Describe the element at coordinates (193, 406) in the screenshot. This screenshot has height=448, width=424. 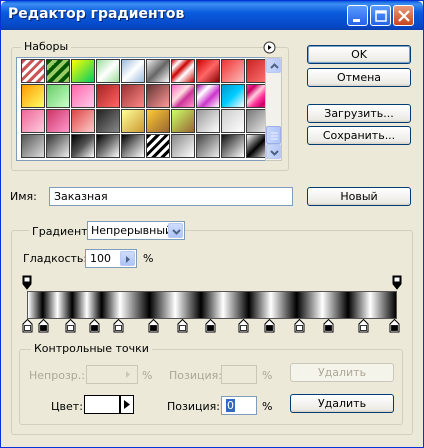
I see `color-position-label: Позиция:` at that location.